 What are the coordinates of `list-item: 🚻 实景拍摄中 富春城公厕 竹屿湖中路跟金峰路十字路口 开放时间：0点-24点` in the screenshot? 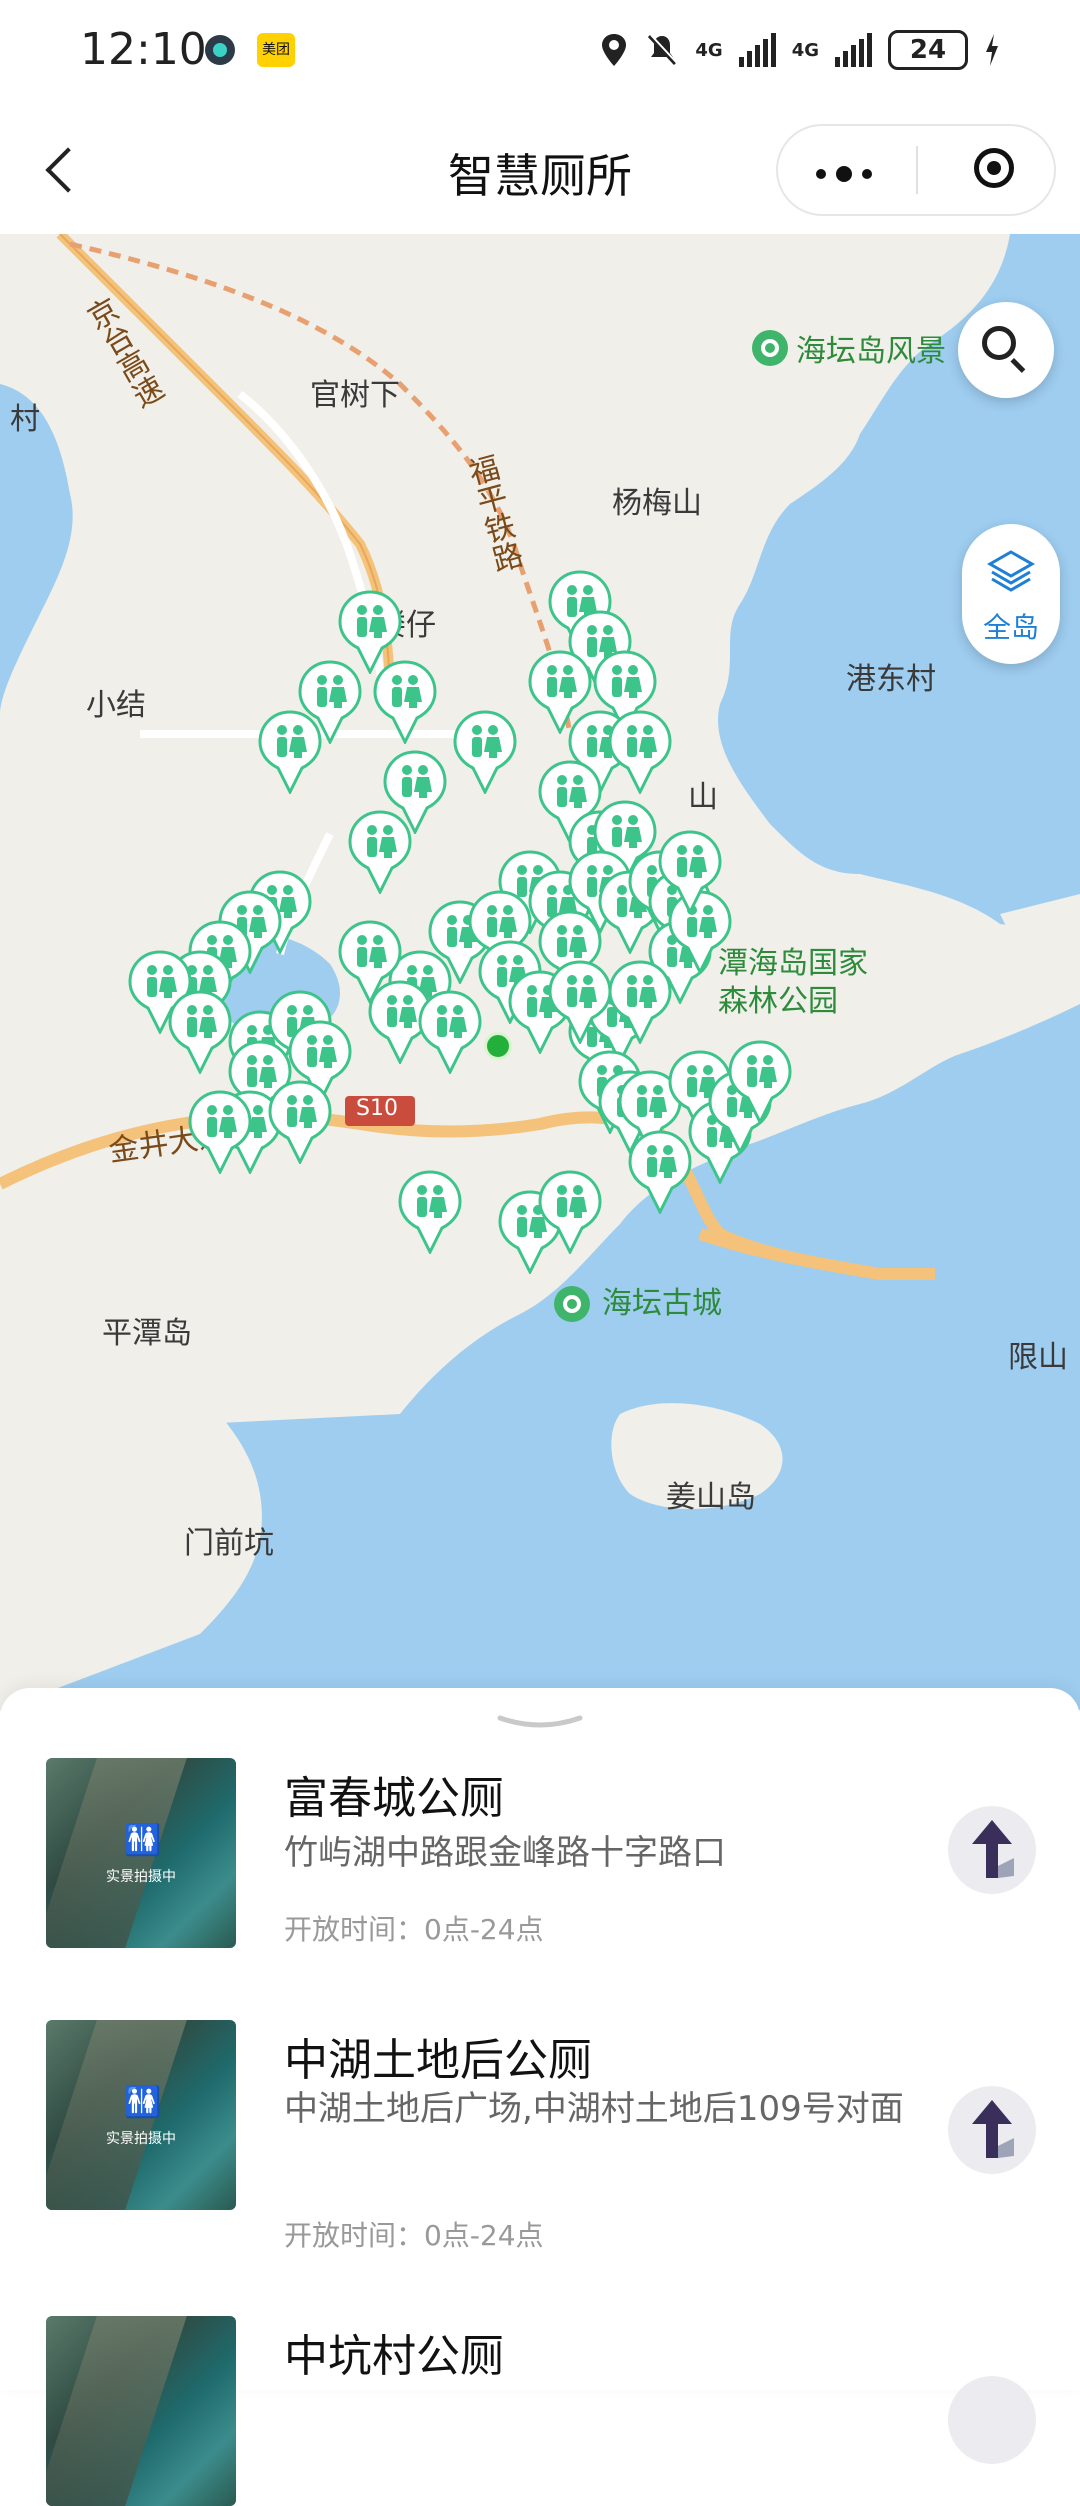 It's located at (540, 1868).